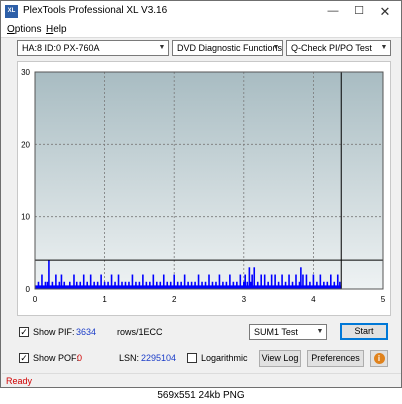 Image resolution: width=402 pixels, height=404 pixels. I want to click on show-pif-label: Show PIF:, so click(54, 332).